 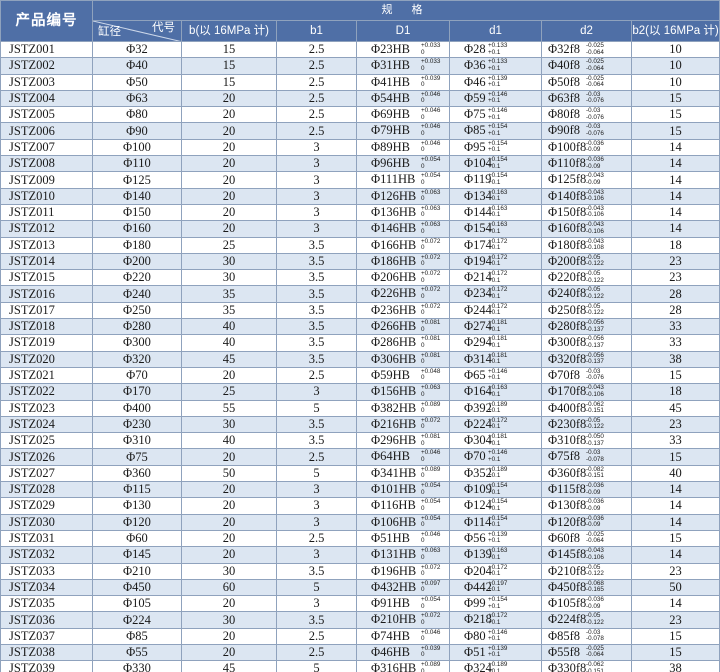 What do you see at coordinates (675, 457) in the screenshot?
I see `b2-cell: 15` at bounding box center [675, 457].